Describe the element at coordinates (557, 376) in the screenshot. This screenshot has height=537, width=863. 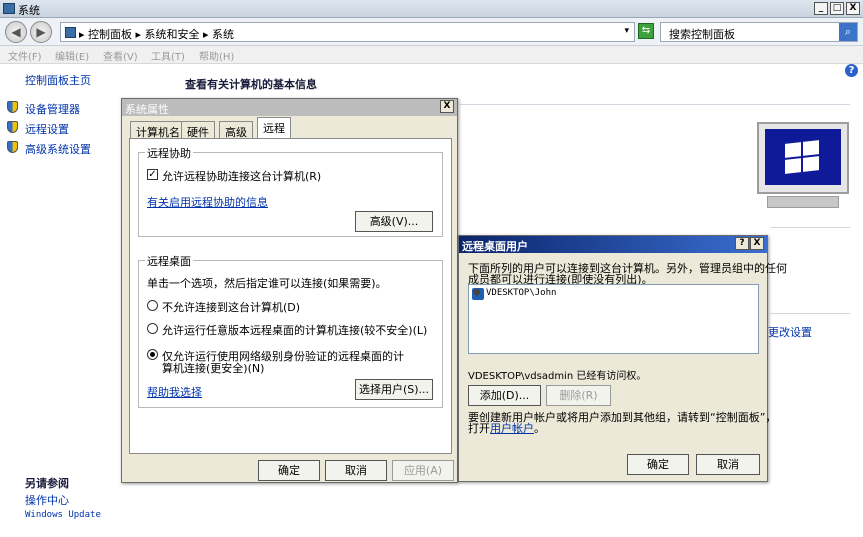
I see `access-note: VDESKTOP\vdsadmin 已经有访问权。` at that location.